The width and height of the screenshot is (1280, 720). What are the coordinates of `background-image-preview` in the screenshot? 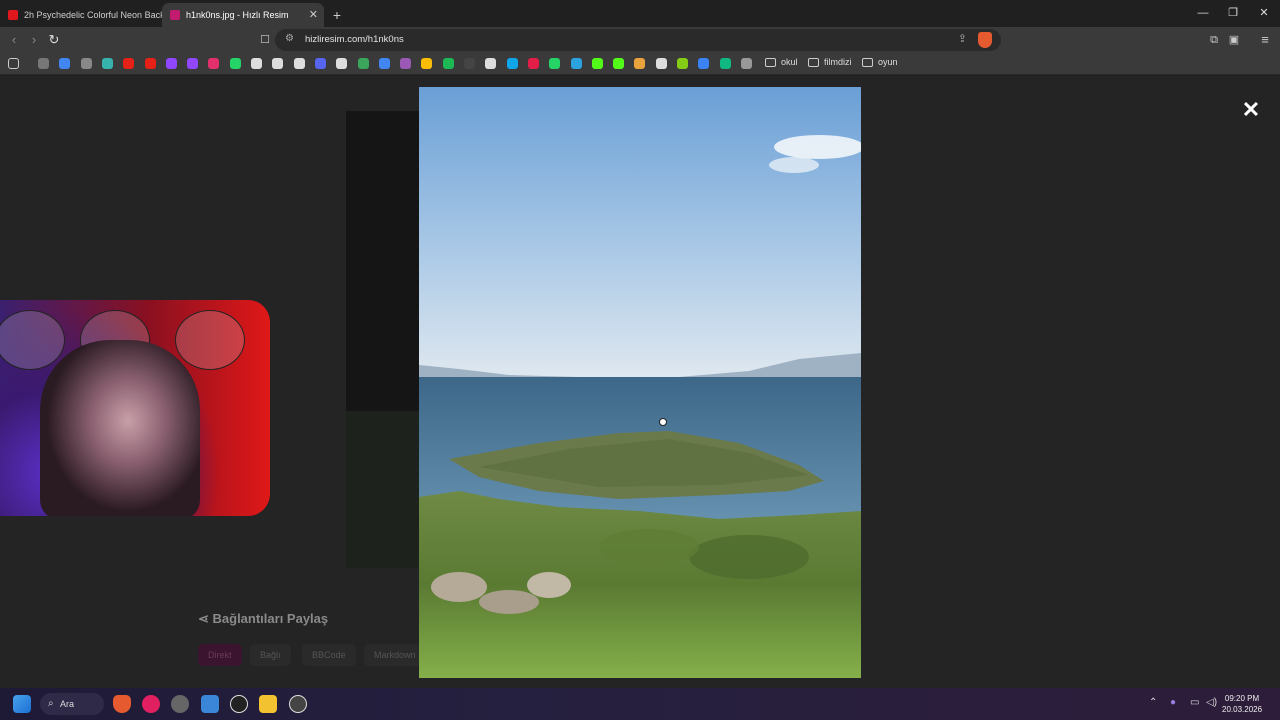 It's located at (383, 339).